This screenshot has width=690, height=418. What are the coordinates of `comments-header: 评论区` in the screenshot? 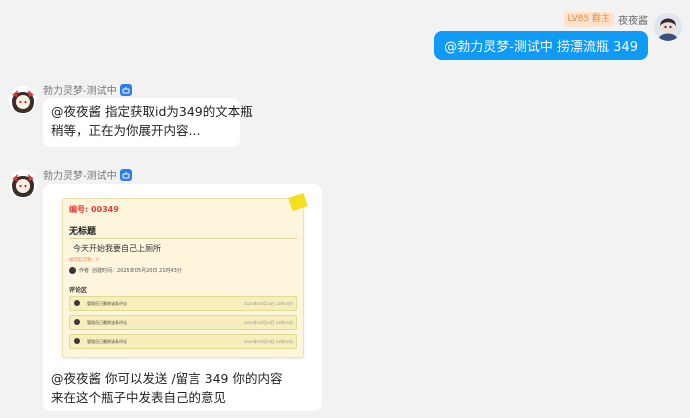 It's located at (78, 290).